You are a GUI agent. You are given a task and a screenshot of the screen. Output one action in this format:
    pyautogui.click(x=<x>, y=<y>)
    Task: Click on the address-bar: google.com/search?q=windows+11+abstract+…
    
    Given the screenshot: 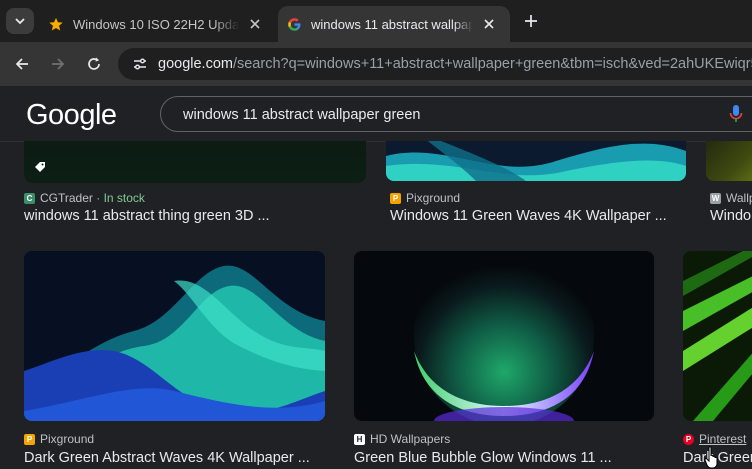 What is the action you would take?
    pyautogui.click(x=435, y=64)
    